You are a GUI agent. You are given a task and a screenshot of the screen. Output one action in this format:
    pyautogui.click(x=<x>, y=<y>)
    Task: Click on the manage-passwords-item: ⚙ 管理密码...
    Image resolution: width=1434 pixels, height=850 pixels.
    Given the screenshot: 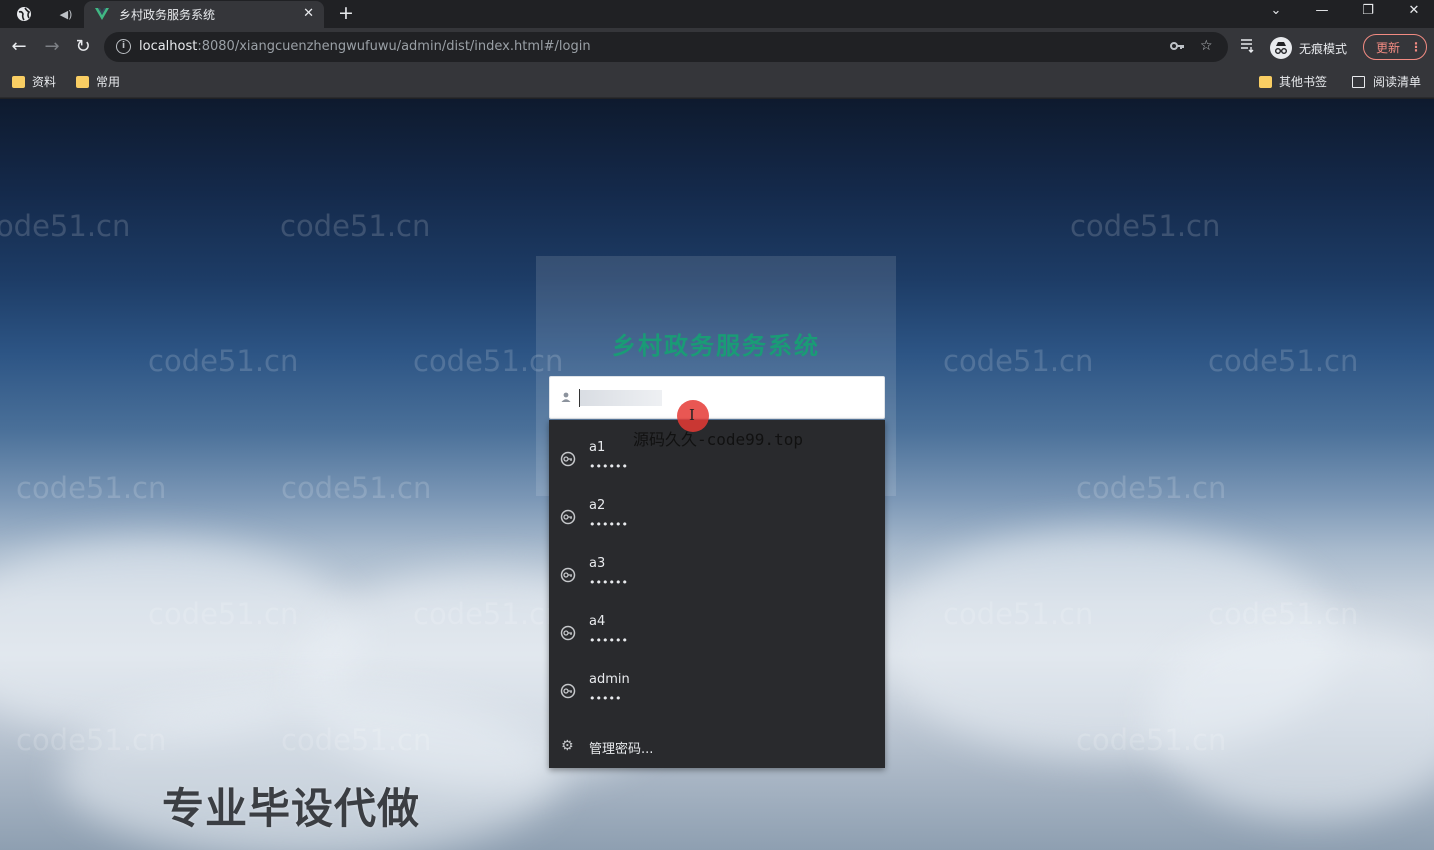 What is the action you would take?
    pyautogui.click(x=717, y=748)
    